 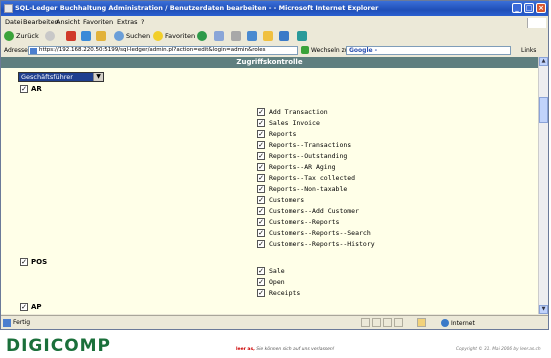 I want to click on minimize-button: _, so click(x=517, y=8).